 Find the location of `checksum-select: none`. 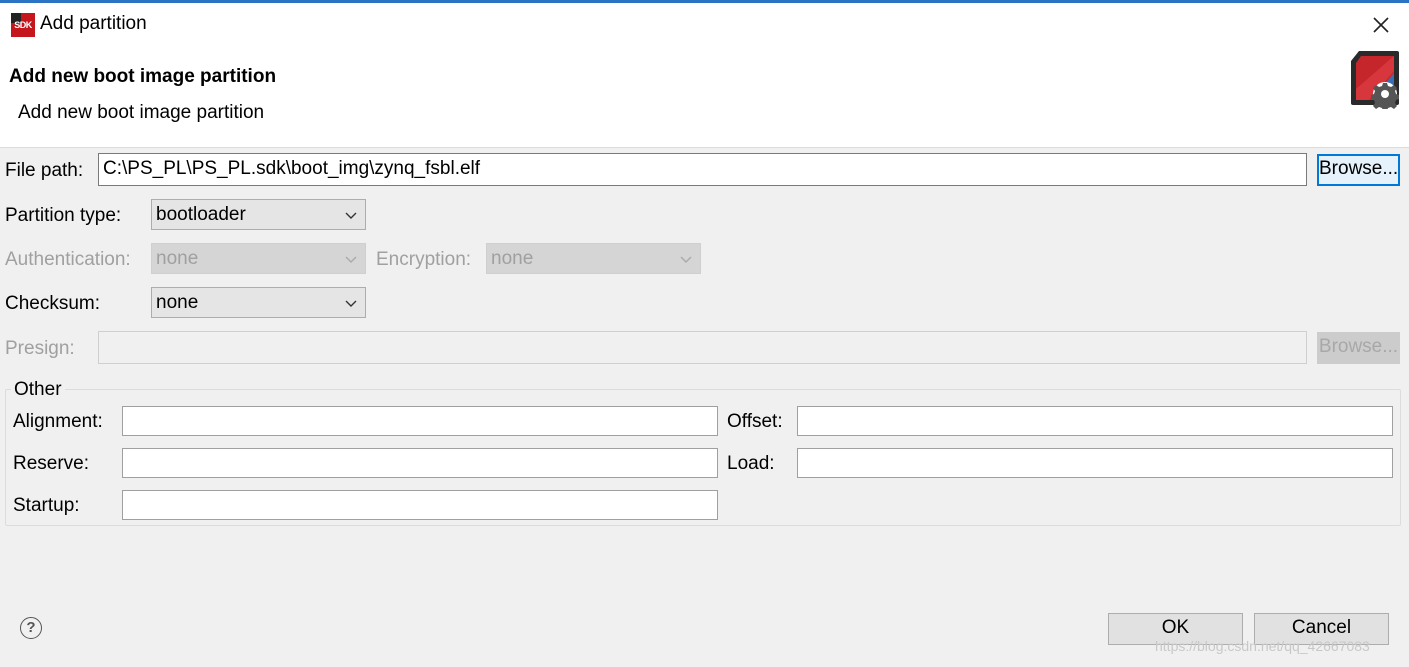

checksum-select: none is located at coordinates (258, 302).